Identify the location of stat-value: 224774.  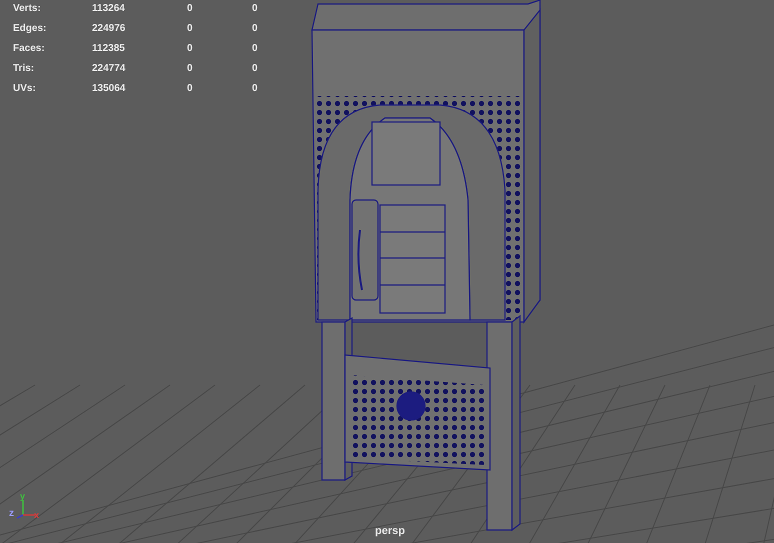
(108, 69).